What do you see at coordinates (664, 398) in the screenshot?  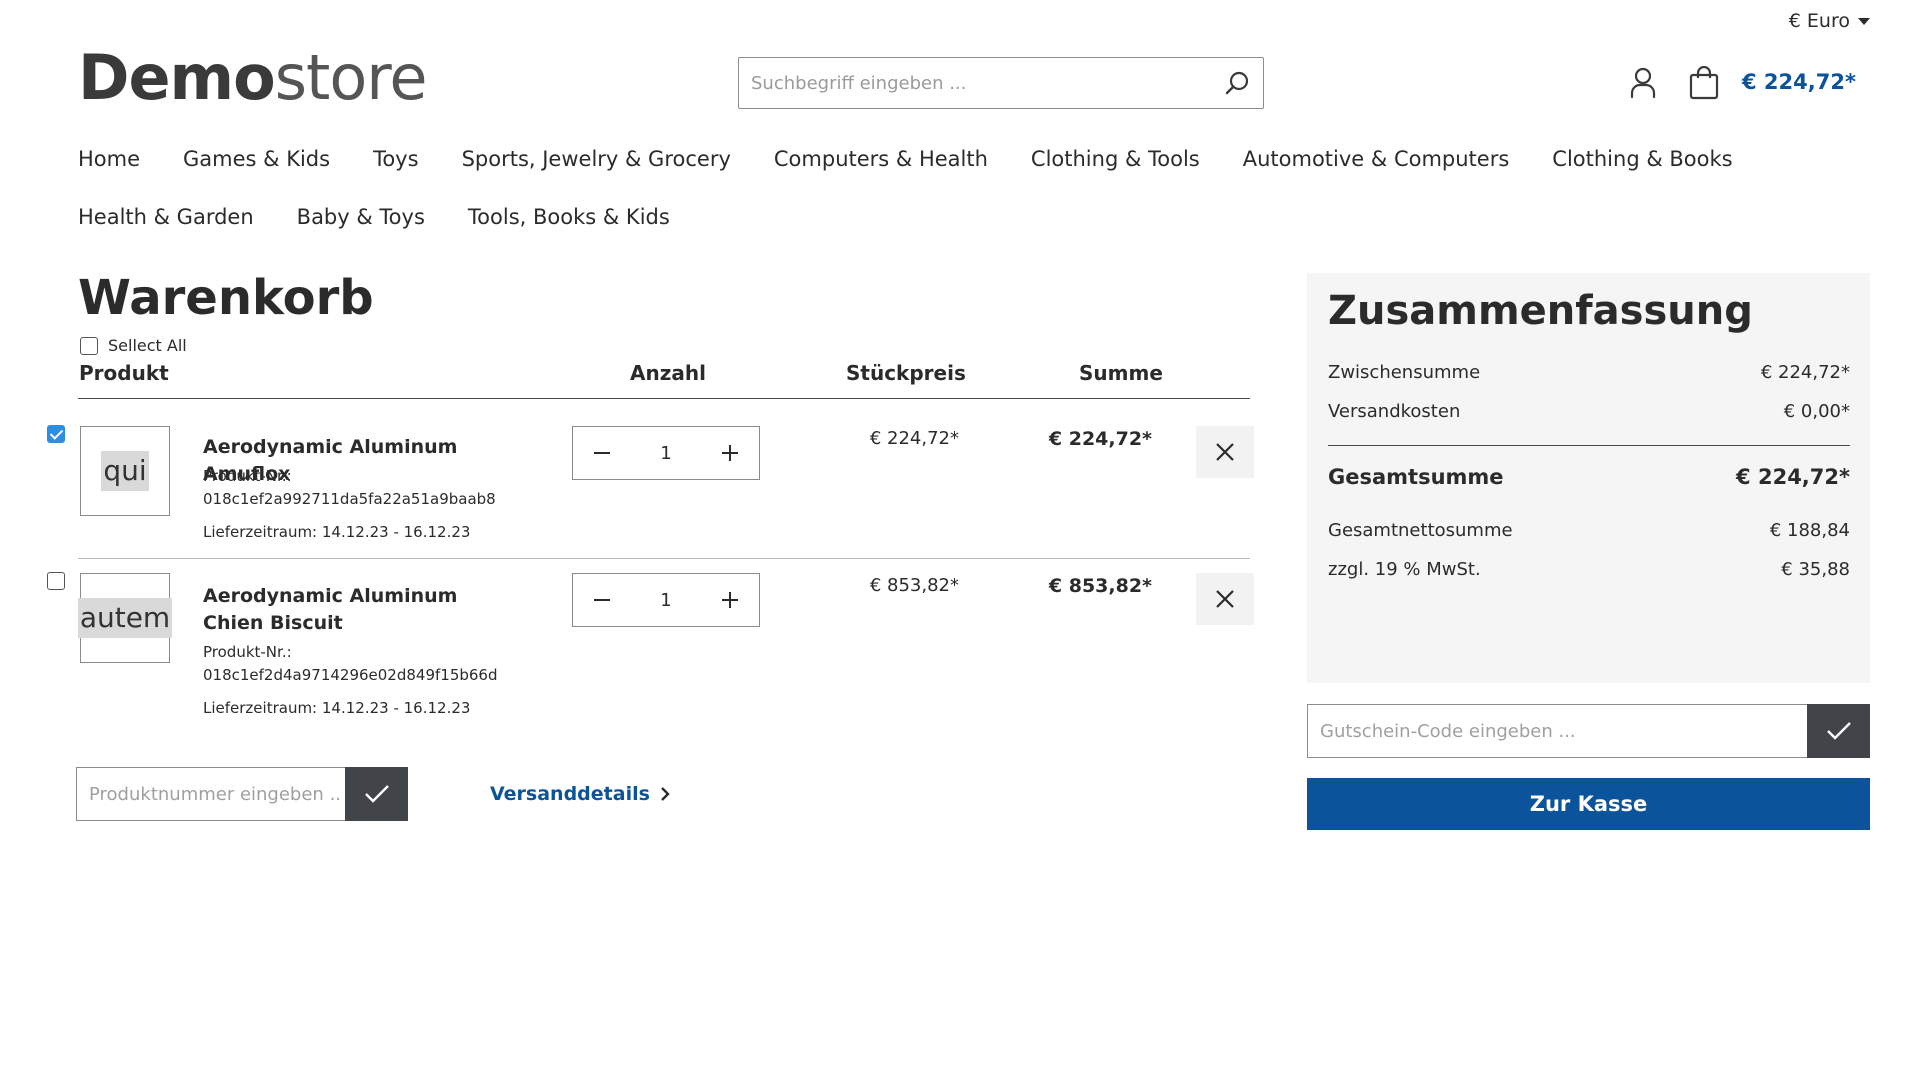 I see `header-divider` at bounding box center [664, 398].